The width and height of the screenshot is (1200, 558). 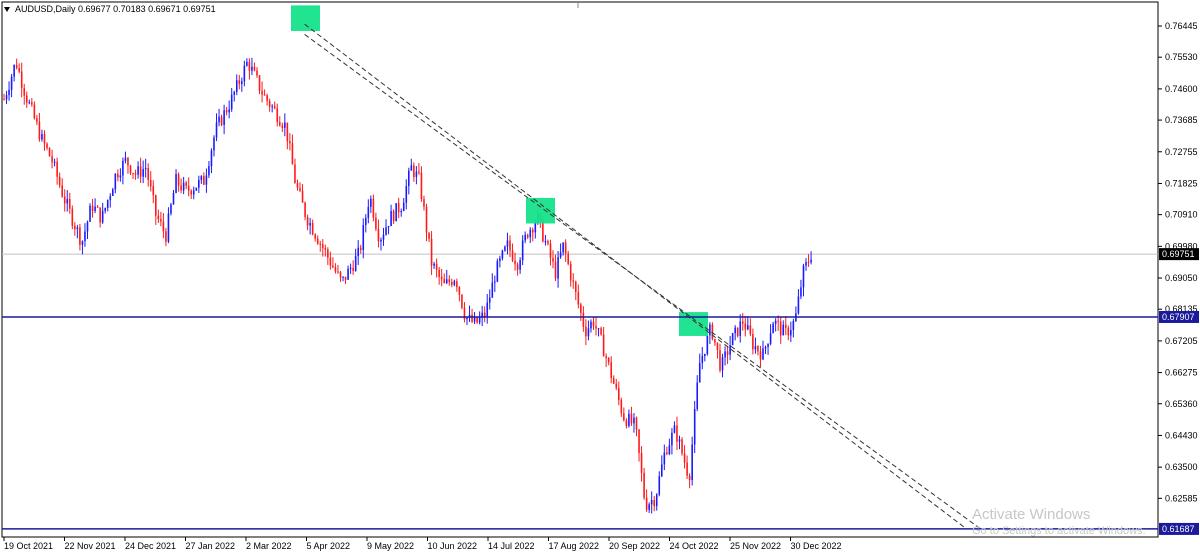 I want to click on dropdown-arrow-icon, so click(x=7, y=10).